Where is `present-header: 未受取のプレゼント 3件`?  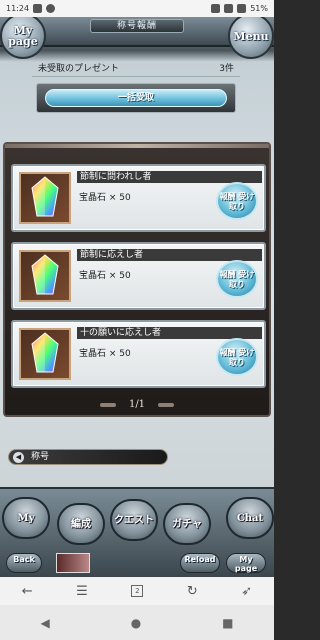 present-header: 未受取のプレゼント 3件 is located at coordinates (136, 68).